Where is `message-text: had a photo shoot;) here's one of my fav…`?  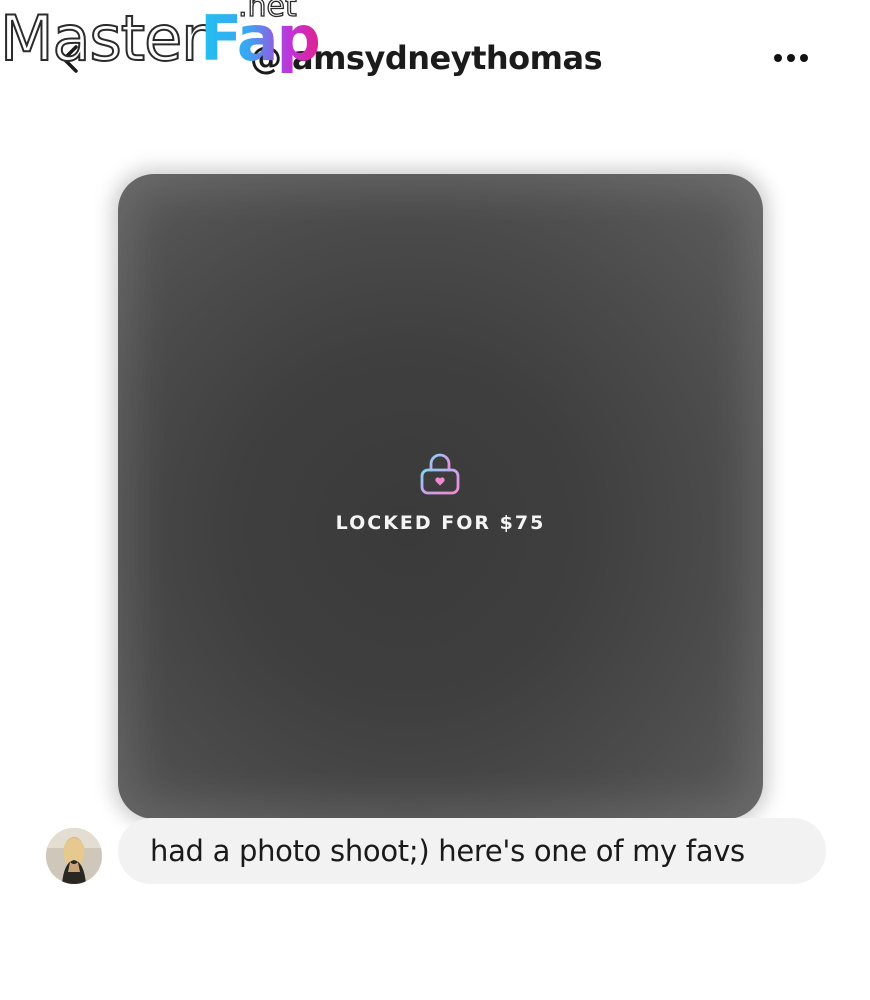 message-text: had a photo shoot;) here's one of my fav… is located at coordinates (447, 851).